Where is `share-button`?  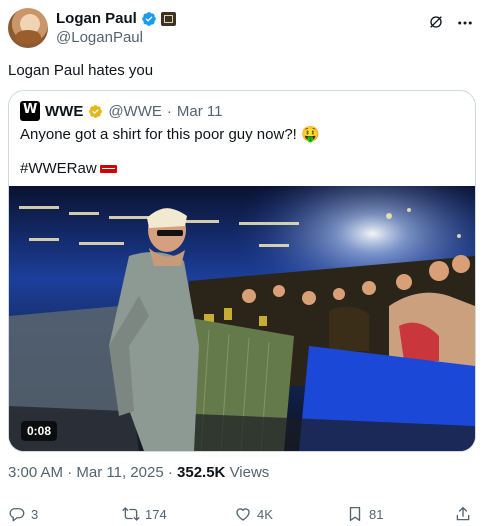 share-button is located at coordinates (463, 514).